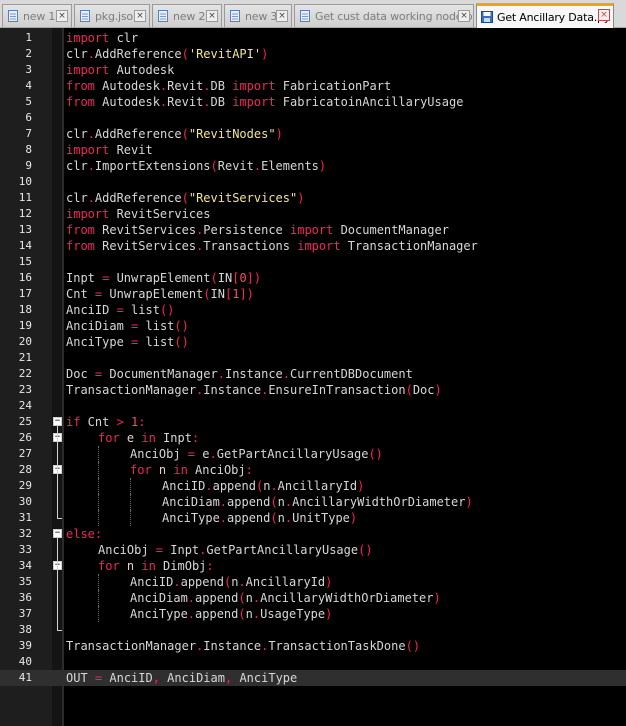 This screenshot has height=726, width=626. I want to click on code-line: 10, so click(313, 182).